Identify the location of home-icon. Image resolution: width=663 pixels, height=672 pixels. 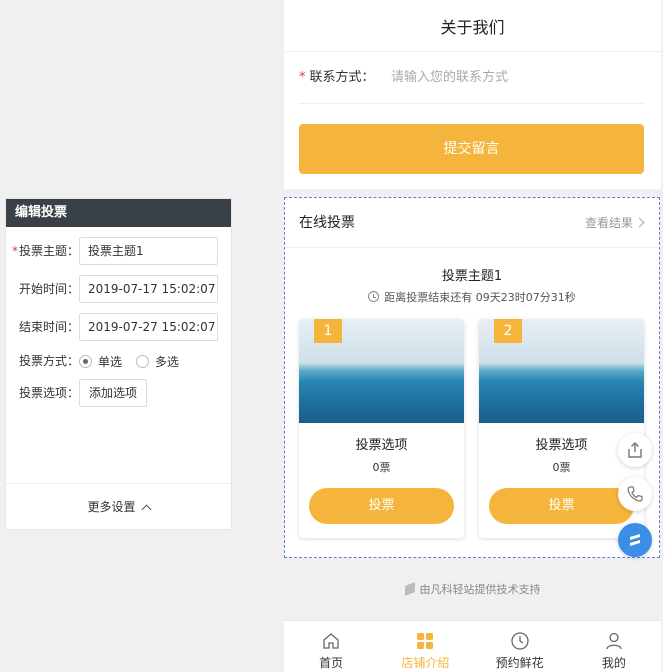
(331, 641).